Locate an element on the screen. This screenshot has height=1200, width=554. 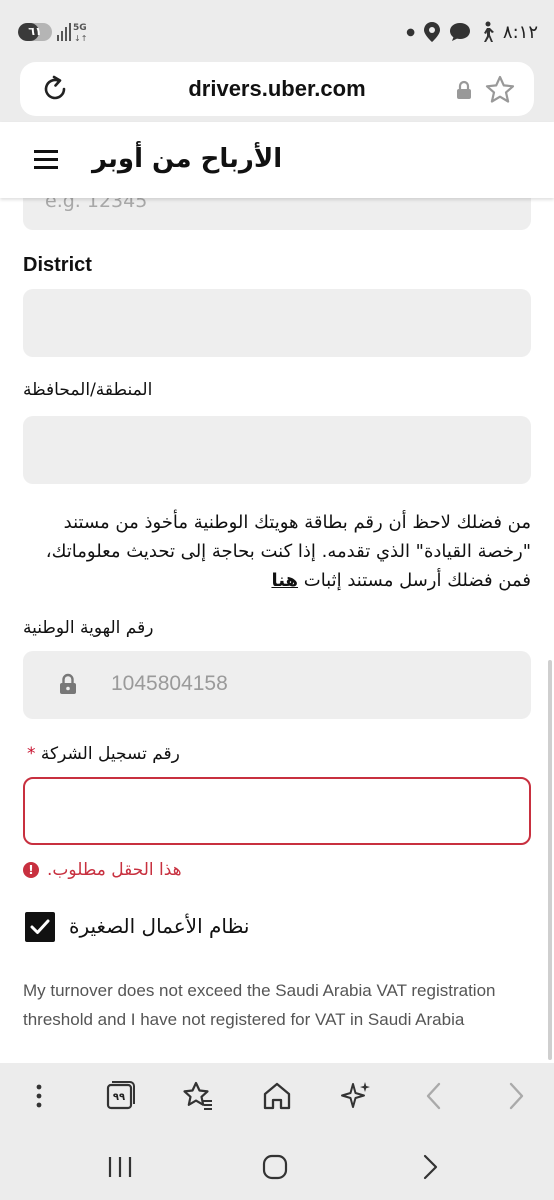
location-icon is located at coordinates (431, 32).